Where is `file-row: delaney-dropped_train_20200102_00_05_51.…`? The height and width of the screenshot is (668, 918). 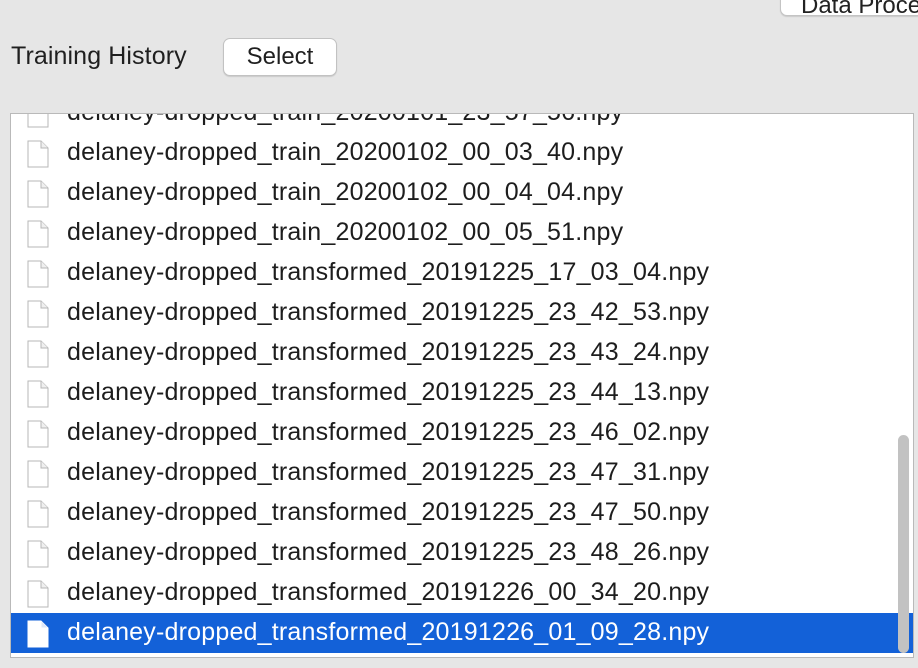
file-row: delaney-dropped_train_20200102_00_05_51.… is located at coordinates (462, 233).